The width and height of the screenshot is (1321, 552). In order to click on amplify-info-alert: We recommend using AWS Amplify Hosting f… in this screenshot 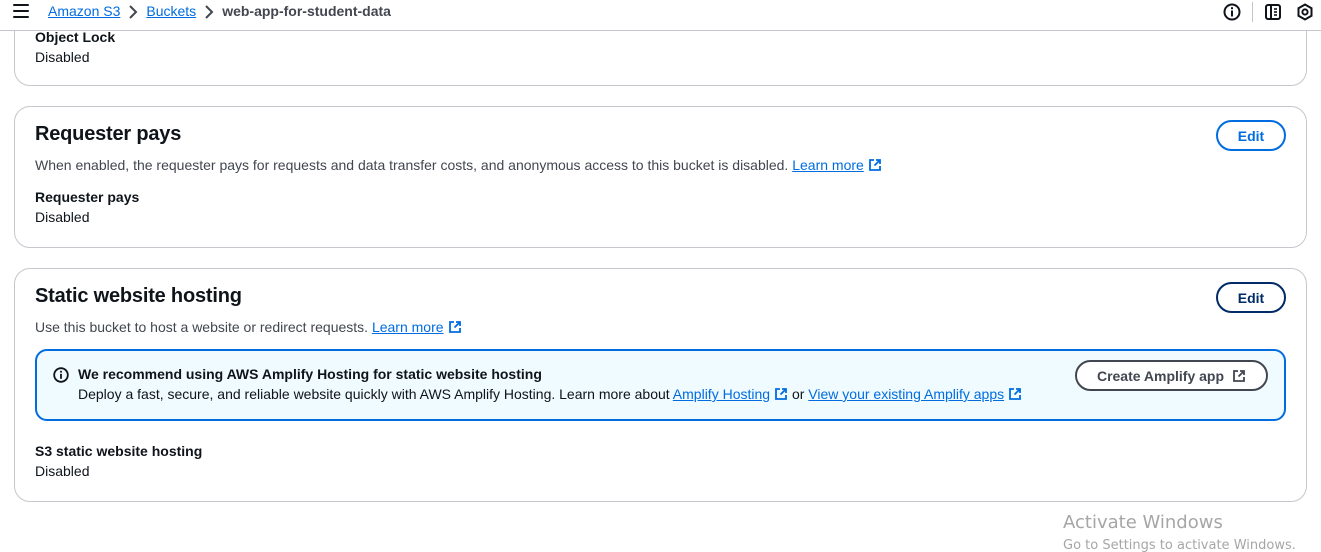, I will do `click(660, 385)`.